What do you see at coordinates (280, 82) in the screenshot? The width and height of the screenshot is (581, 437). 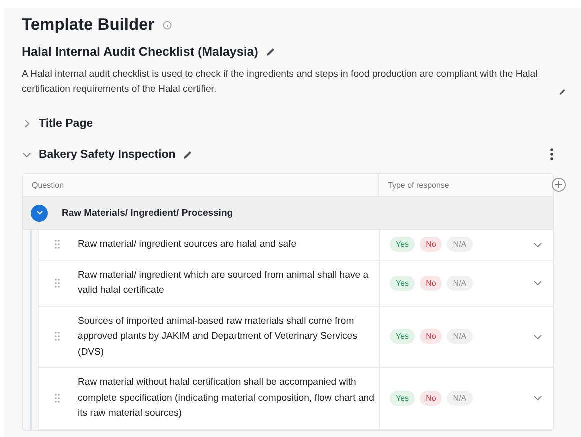 I see `template-description: A Halal internal audit checklist is used to check if the ingredients and steps in food production are compliant with the Halal certification requirements of the Halal certifier.` at bounding box center [280, 82].